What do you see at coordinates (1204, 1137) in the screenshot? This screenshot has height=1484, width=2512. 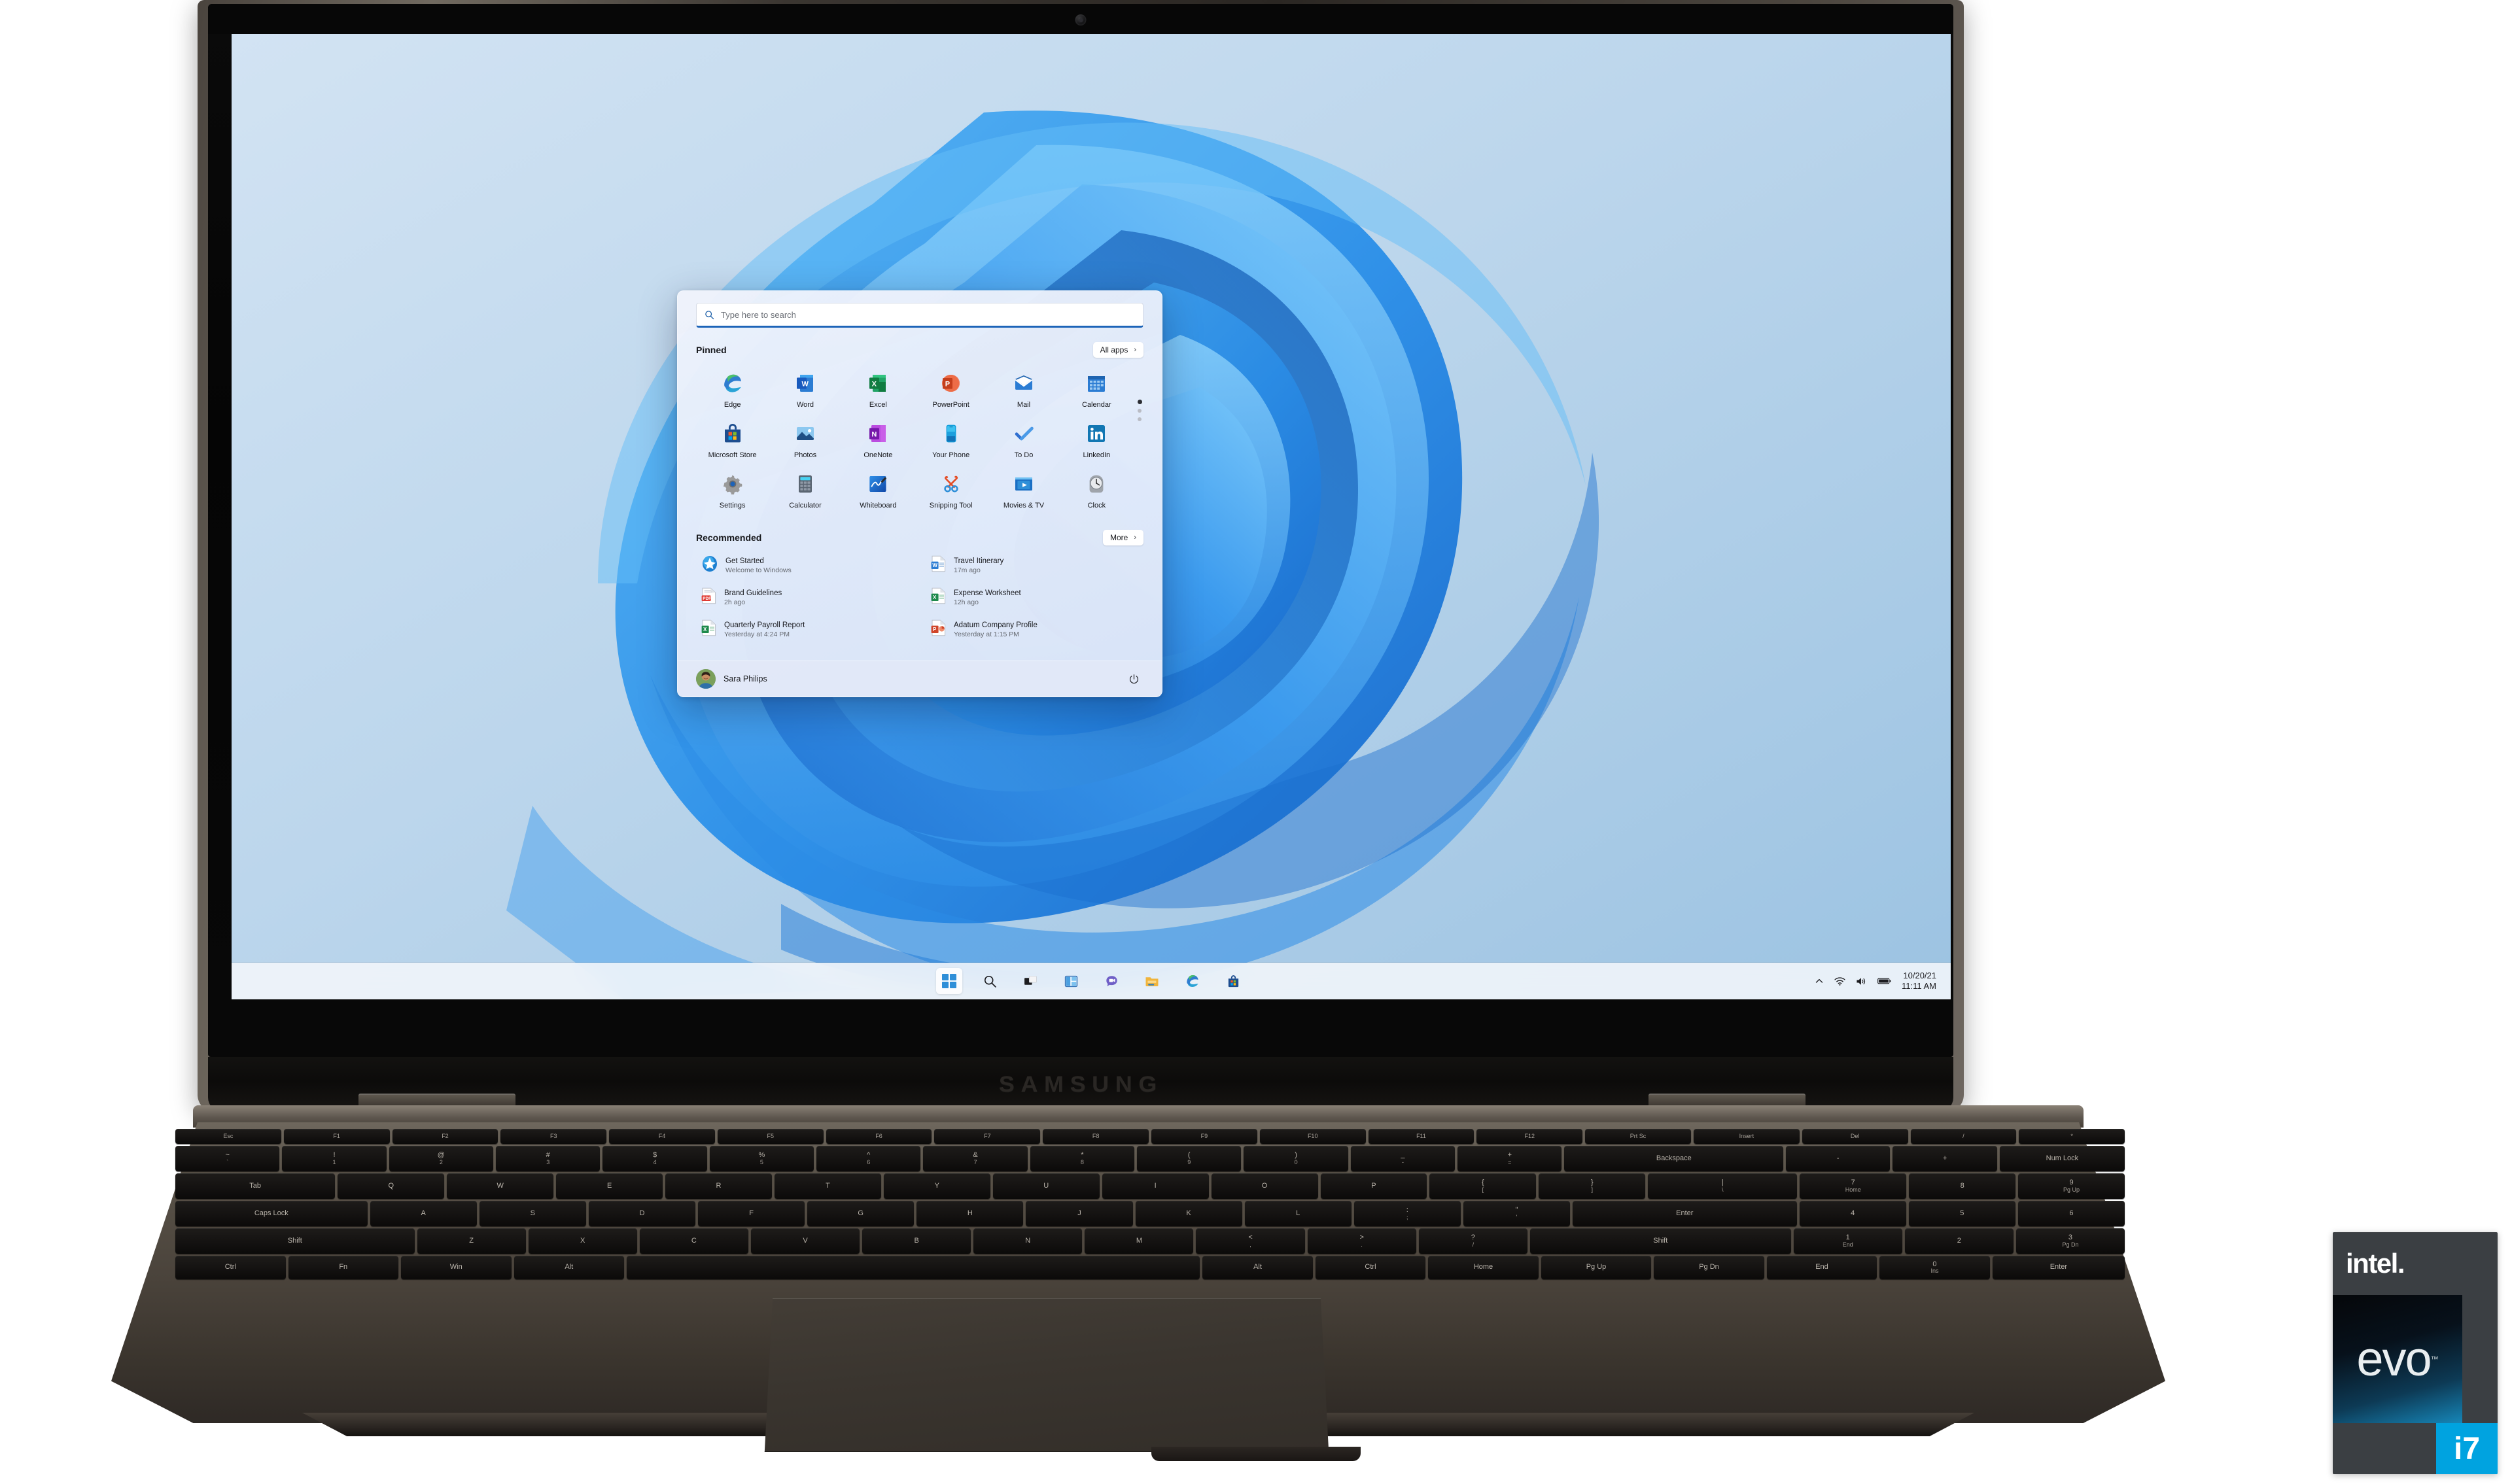 I see `key-f9: F9` at bounding box center [1204, 1137].